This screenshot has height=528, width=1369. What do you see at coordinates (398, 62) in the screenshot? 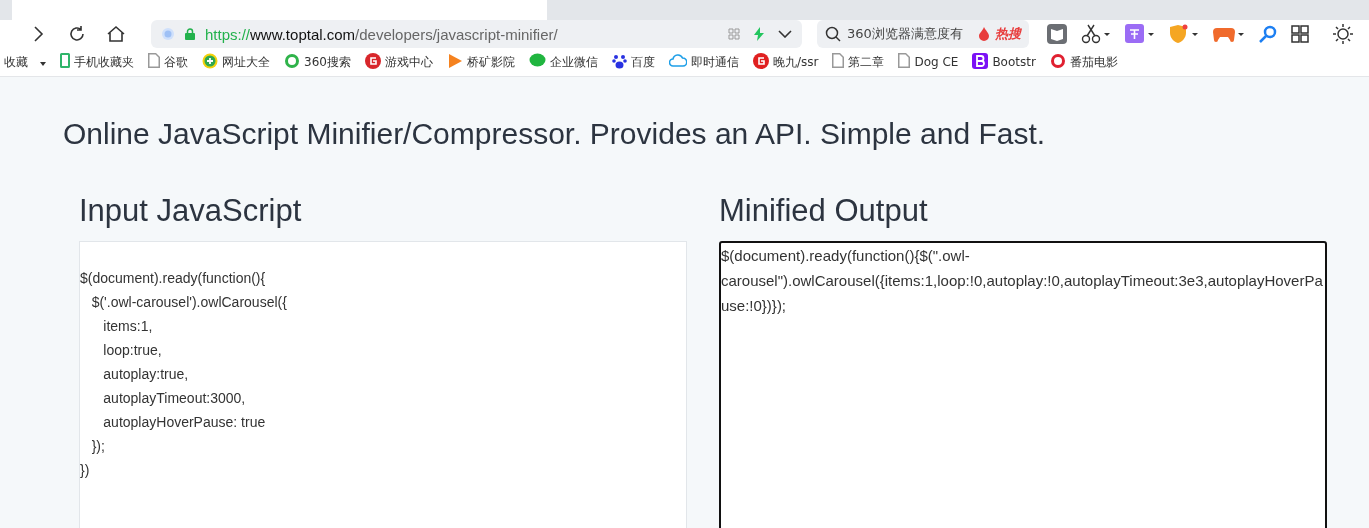
I see `bookmark-item: 游戏中心` at bounding box center [398, 62].